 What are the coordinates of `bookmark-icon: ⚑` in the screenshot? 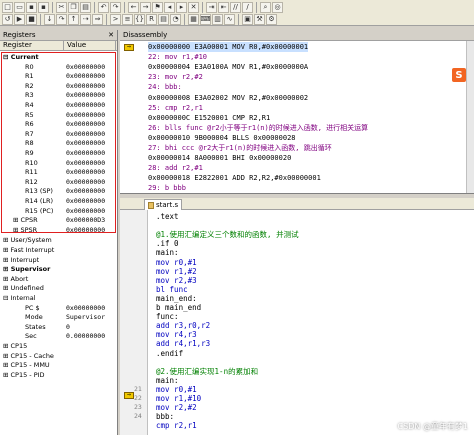 It's located at (157, 7).